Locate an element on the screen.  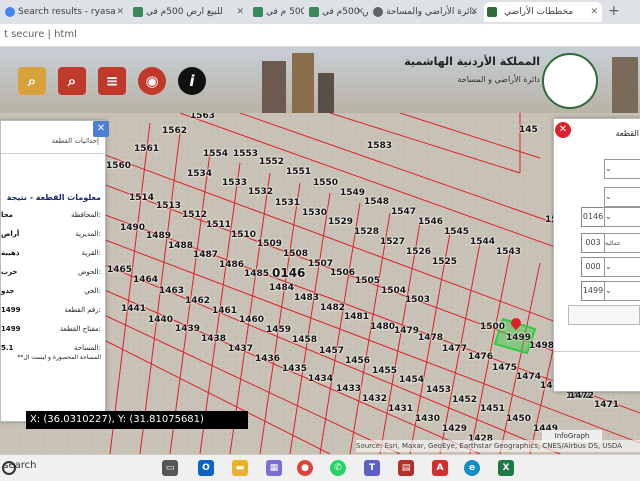
taskbar-search: o search is located at coordinates (18, 465).